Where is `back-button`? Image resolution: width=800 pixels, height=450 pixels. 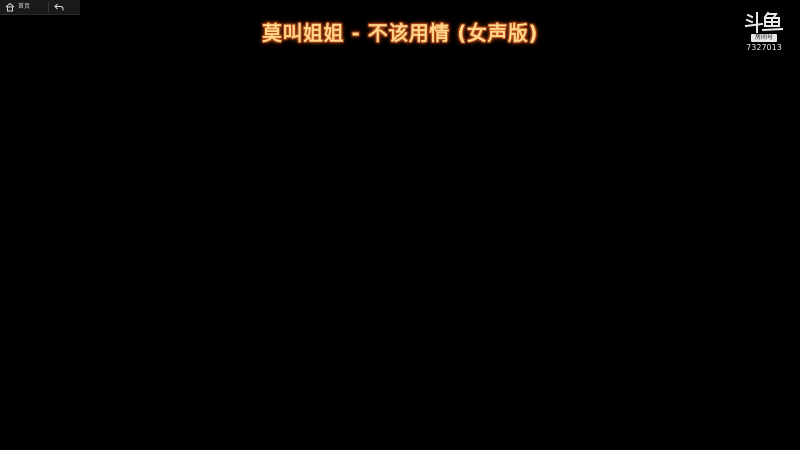 back-button is located at coordinates (59, 7).